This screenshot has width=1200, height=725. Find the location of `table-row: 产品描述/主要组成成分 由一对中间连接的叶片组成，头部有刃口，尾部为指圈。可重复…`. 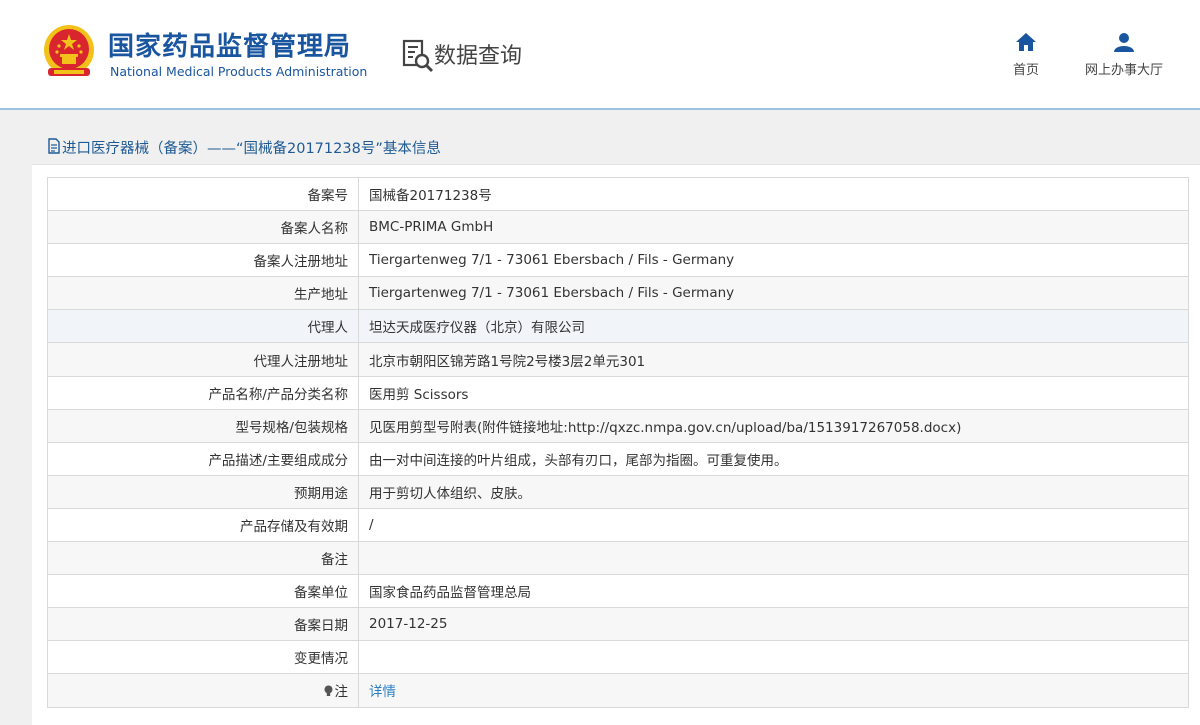

table-row: 产品描述/主要组成成分 由一对中间连接的叶片组成，头部有刃口，尾部为指圈。可重复… is located at coordinates (618, 458).